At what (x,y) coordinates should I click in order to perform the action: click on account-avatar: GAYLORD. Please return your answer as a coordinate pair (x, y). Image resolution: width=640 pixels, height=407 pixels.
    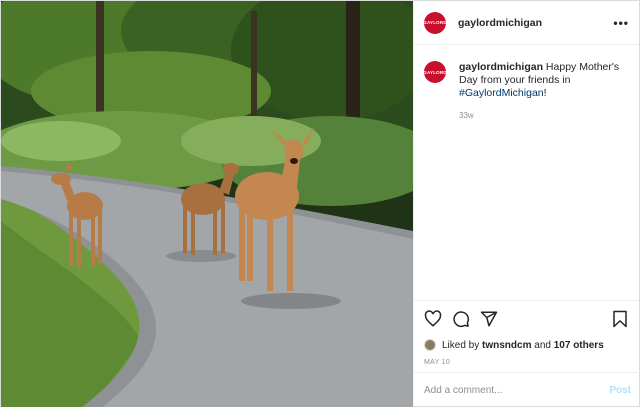
    Looking at the image, I should click on (435, 22).